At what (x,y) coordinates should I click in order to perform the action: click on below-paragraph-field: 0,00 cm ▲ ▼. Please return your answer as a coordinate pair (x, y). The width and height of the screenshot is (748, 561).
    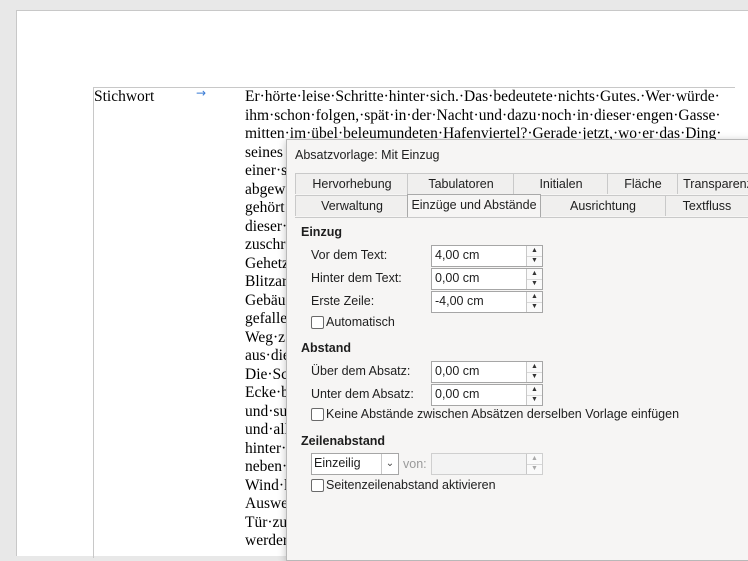
    Looking at the image, I should click on (487, 395).